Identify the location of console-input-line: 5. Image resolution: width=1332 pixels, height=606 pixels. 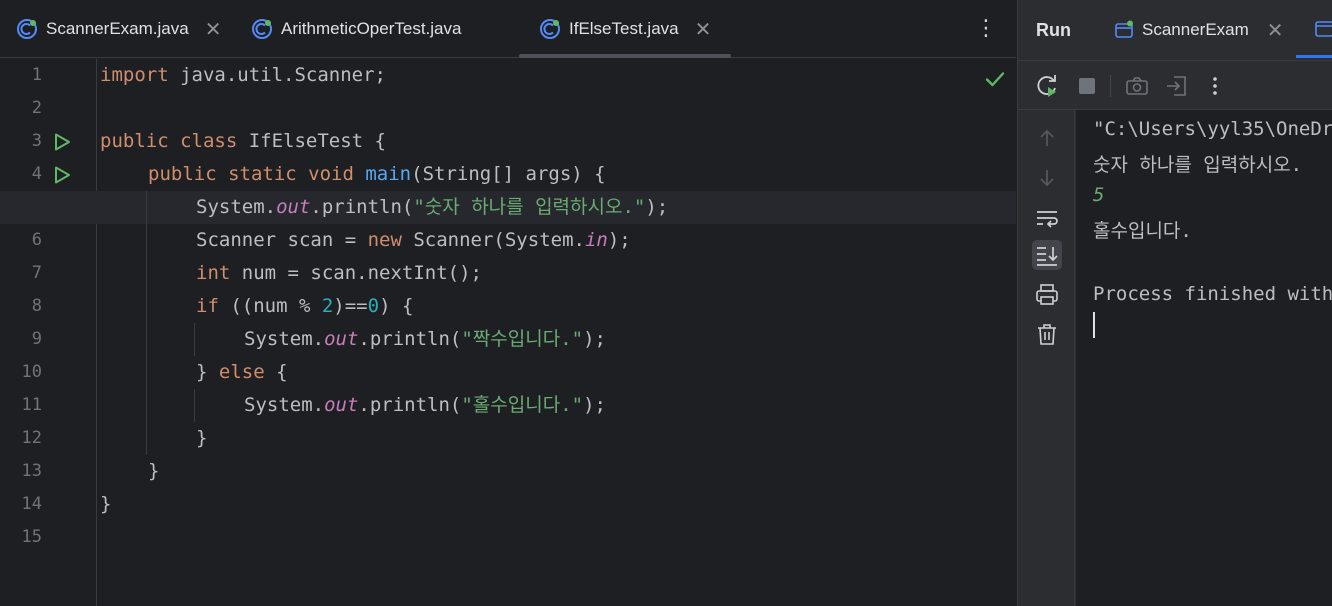
(1099, 195).